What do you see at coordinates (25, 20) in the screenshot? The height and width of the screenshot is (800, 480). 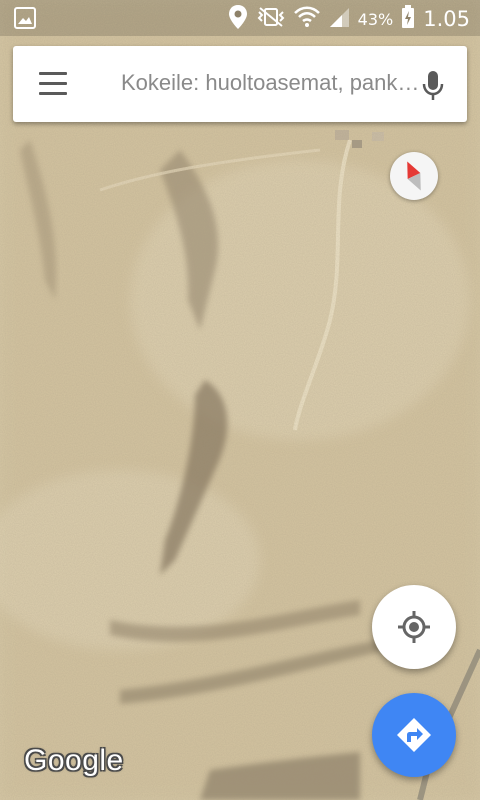 I see `image-notification-icon` at bounding box center [25, 20].